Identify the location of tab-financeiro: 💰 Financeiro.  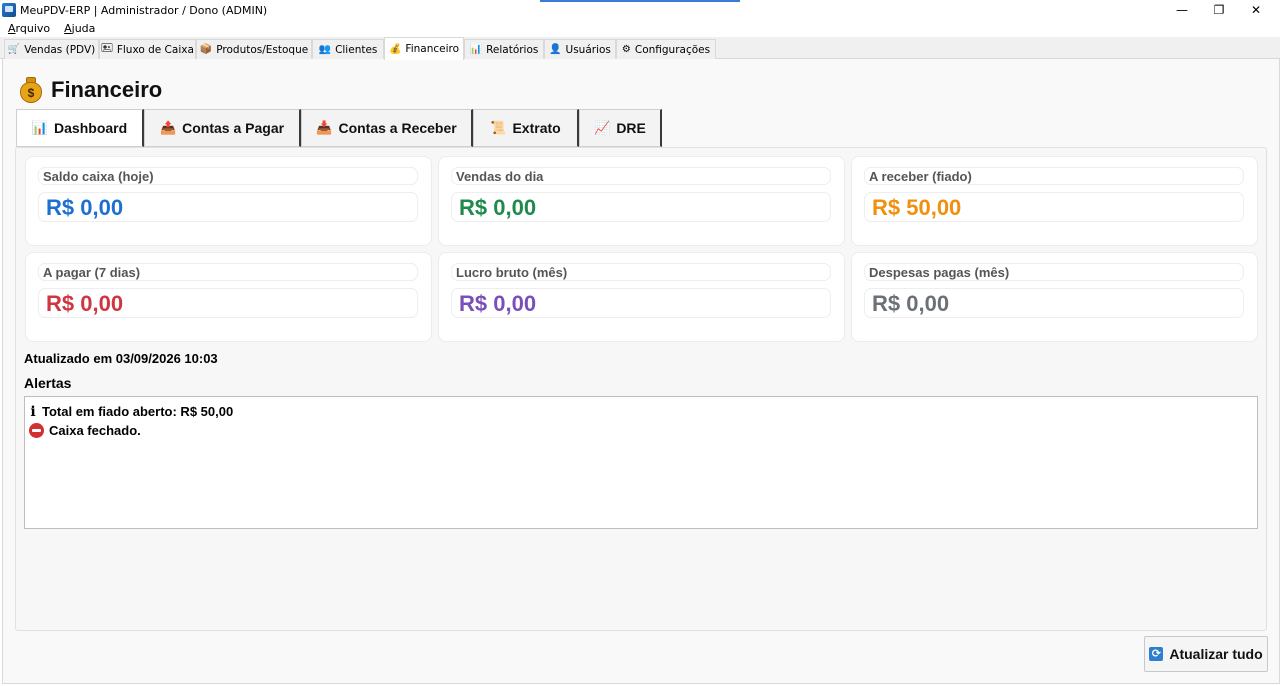
(424, 48).